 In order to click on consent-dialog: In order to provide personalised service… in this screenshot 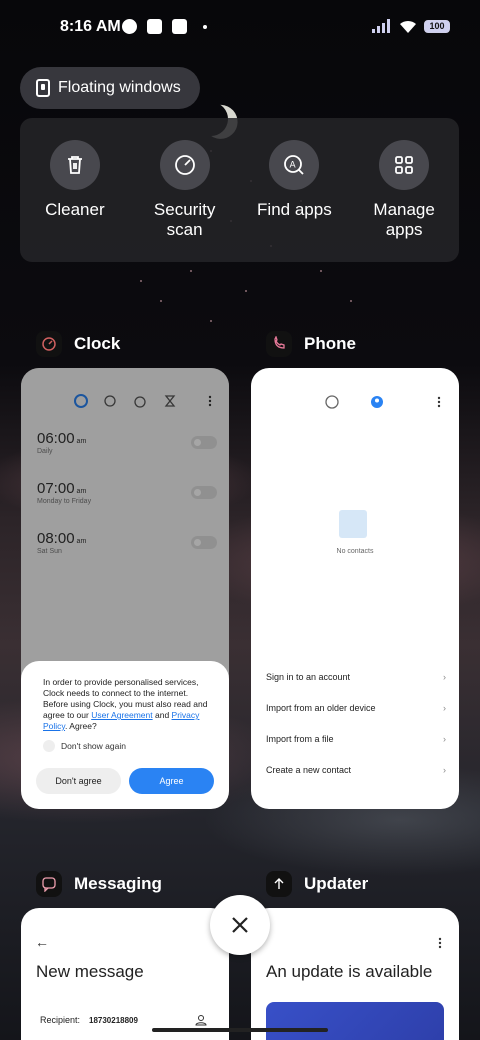, I will do `click(125, 735)`.